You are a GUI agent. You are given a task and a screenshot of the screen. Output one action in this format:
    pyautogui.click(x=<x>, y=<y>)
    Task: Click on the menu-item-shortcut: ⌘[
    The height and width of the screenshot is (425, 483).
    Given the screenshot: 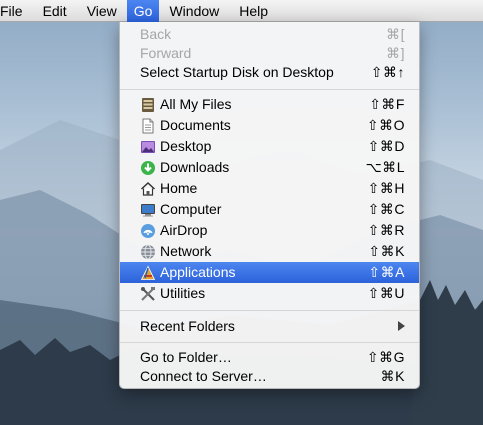 What is the action you would take?
    pyautogui.click(x=395, y=34)
    